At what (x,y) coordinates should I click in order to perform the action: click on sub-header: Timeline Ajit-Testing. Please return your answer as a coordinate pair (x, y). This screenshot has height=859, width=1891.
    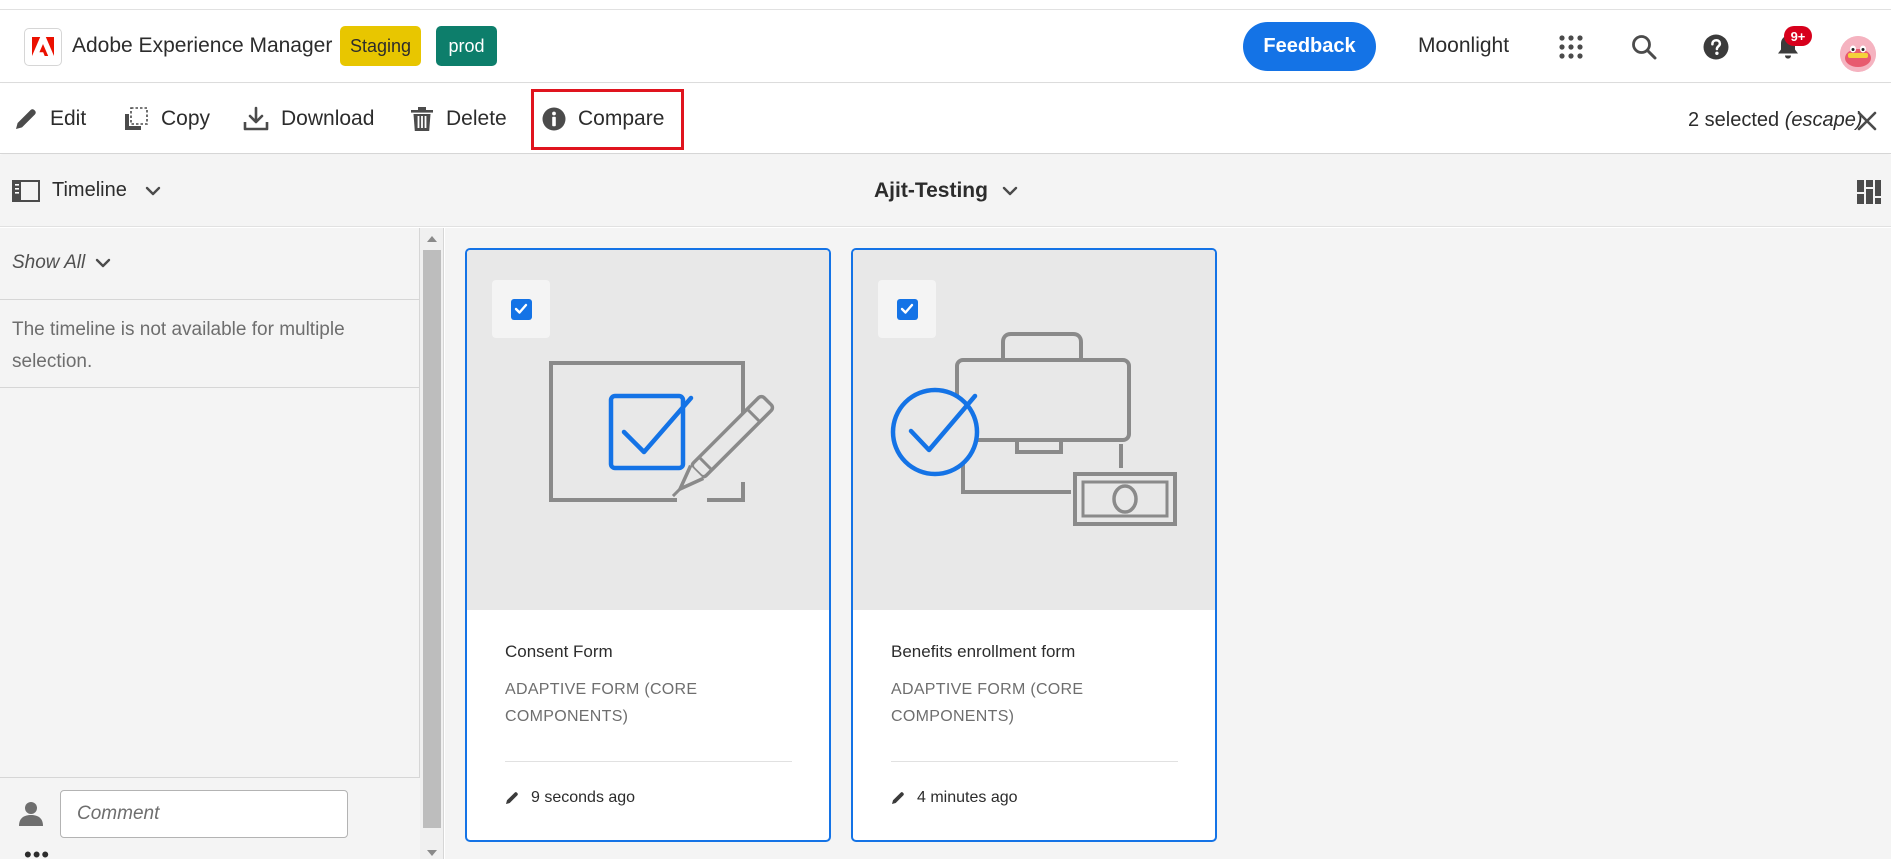
    Looking at the image, I should click on (945, 191).